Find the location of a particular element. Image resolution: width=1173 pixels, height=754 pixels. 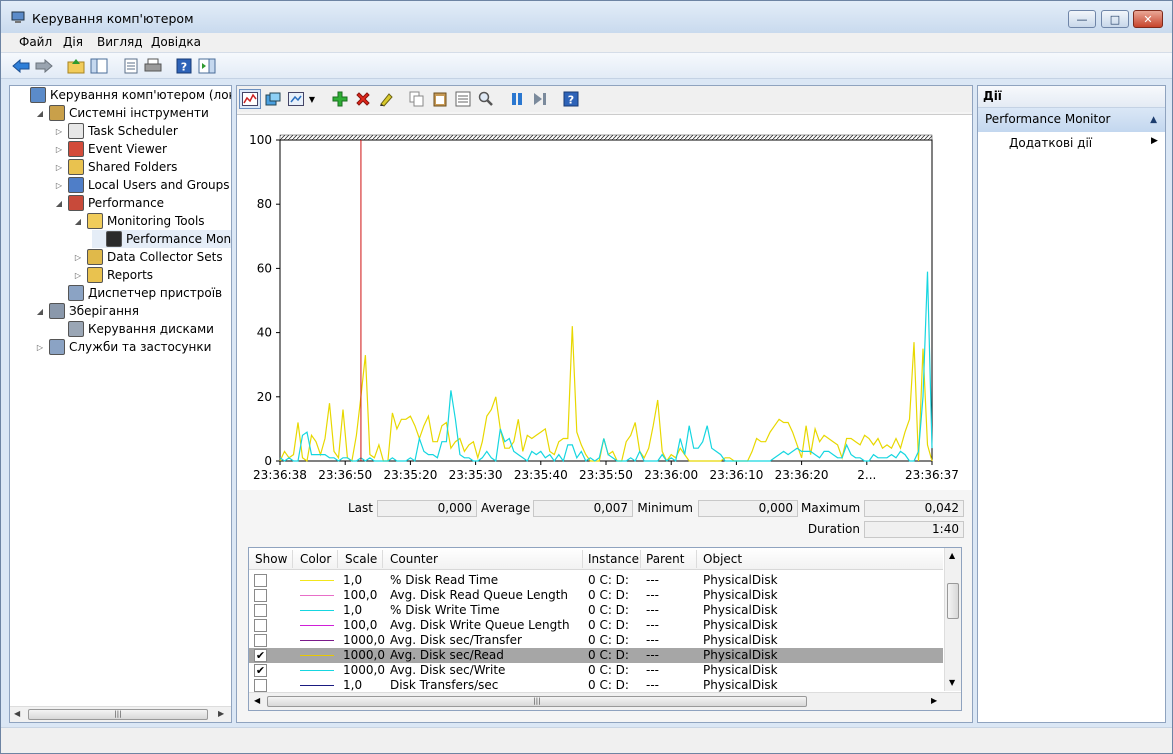

tree-item: ◢ Monitoring Tools is located at coordinates (139, 221).